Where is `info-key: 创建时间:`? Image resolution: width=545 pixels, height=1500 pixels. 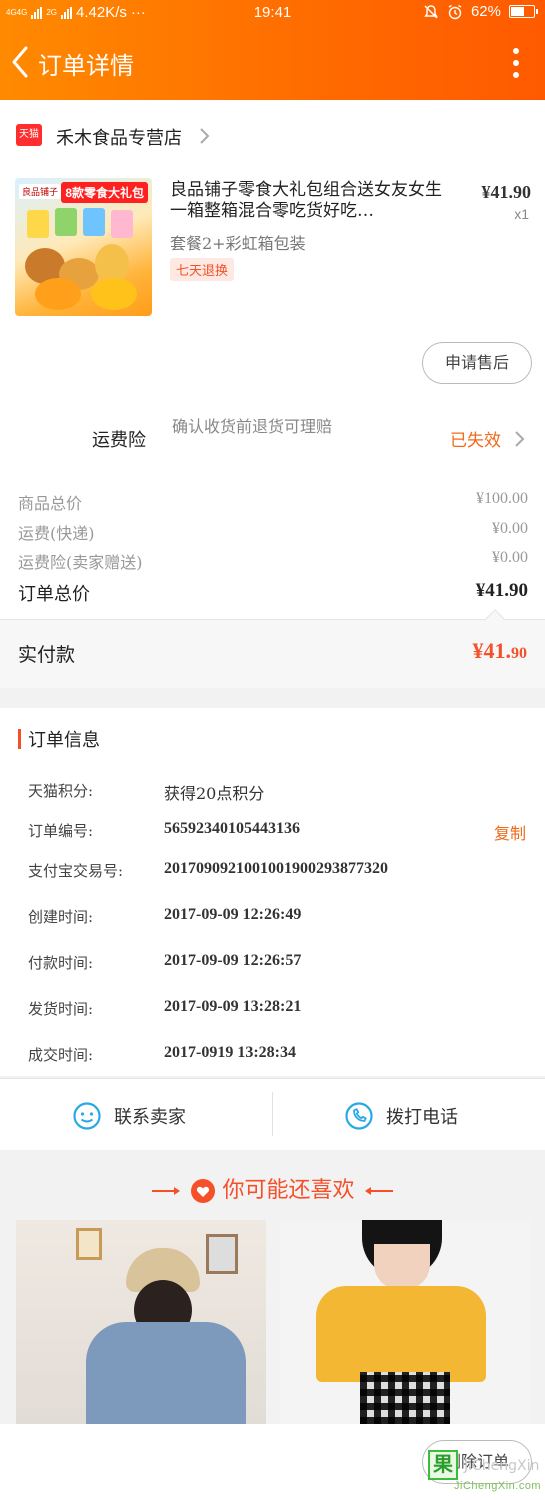 info-key: 创建时间: is located at coordinates (61, 917).